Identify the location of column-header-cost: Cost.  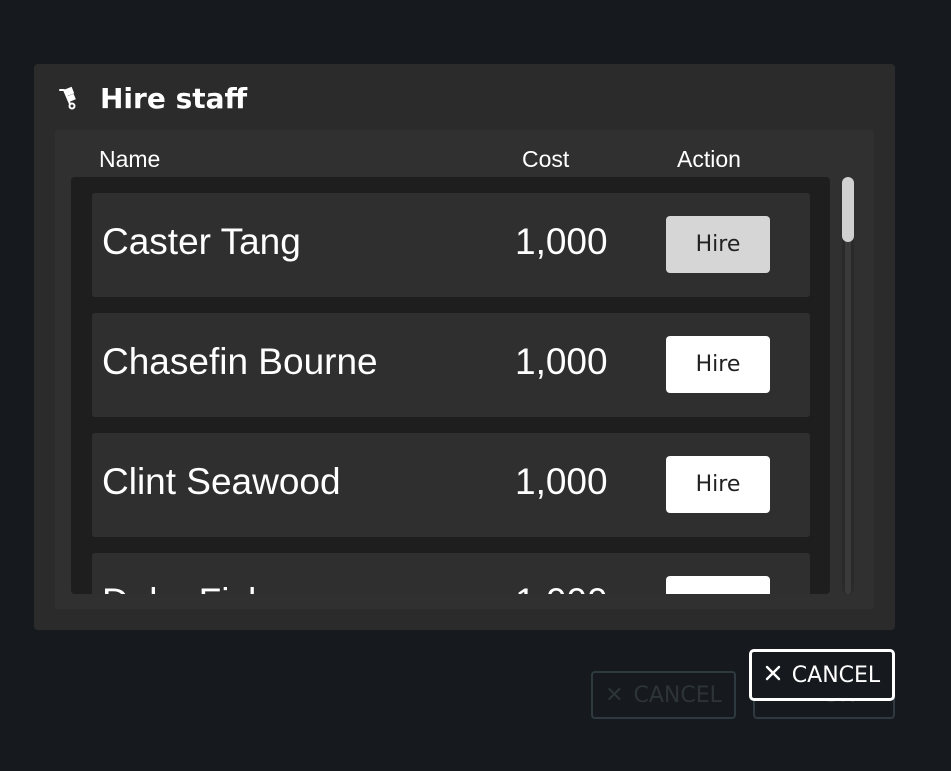
(546, 159).